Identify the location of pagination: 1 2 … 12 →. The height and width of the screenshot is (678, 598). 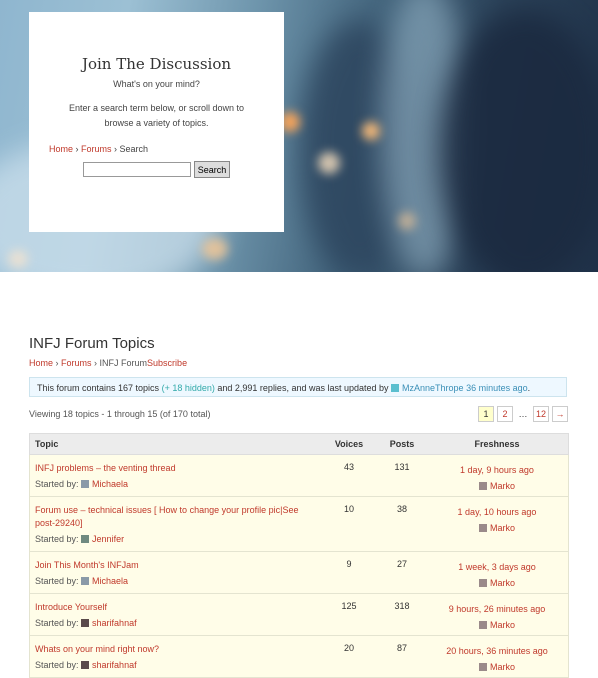
(522, 414).